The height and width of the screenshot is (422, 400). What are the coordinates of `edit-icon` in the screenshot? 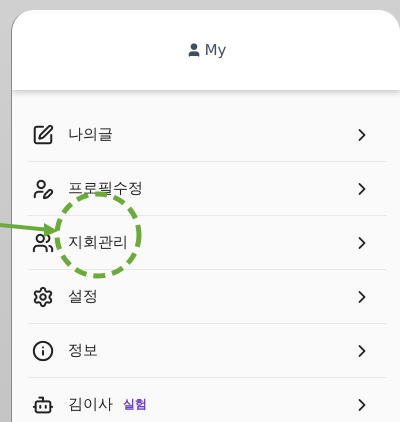 It's located at (43, 135).